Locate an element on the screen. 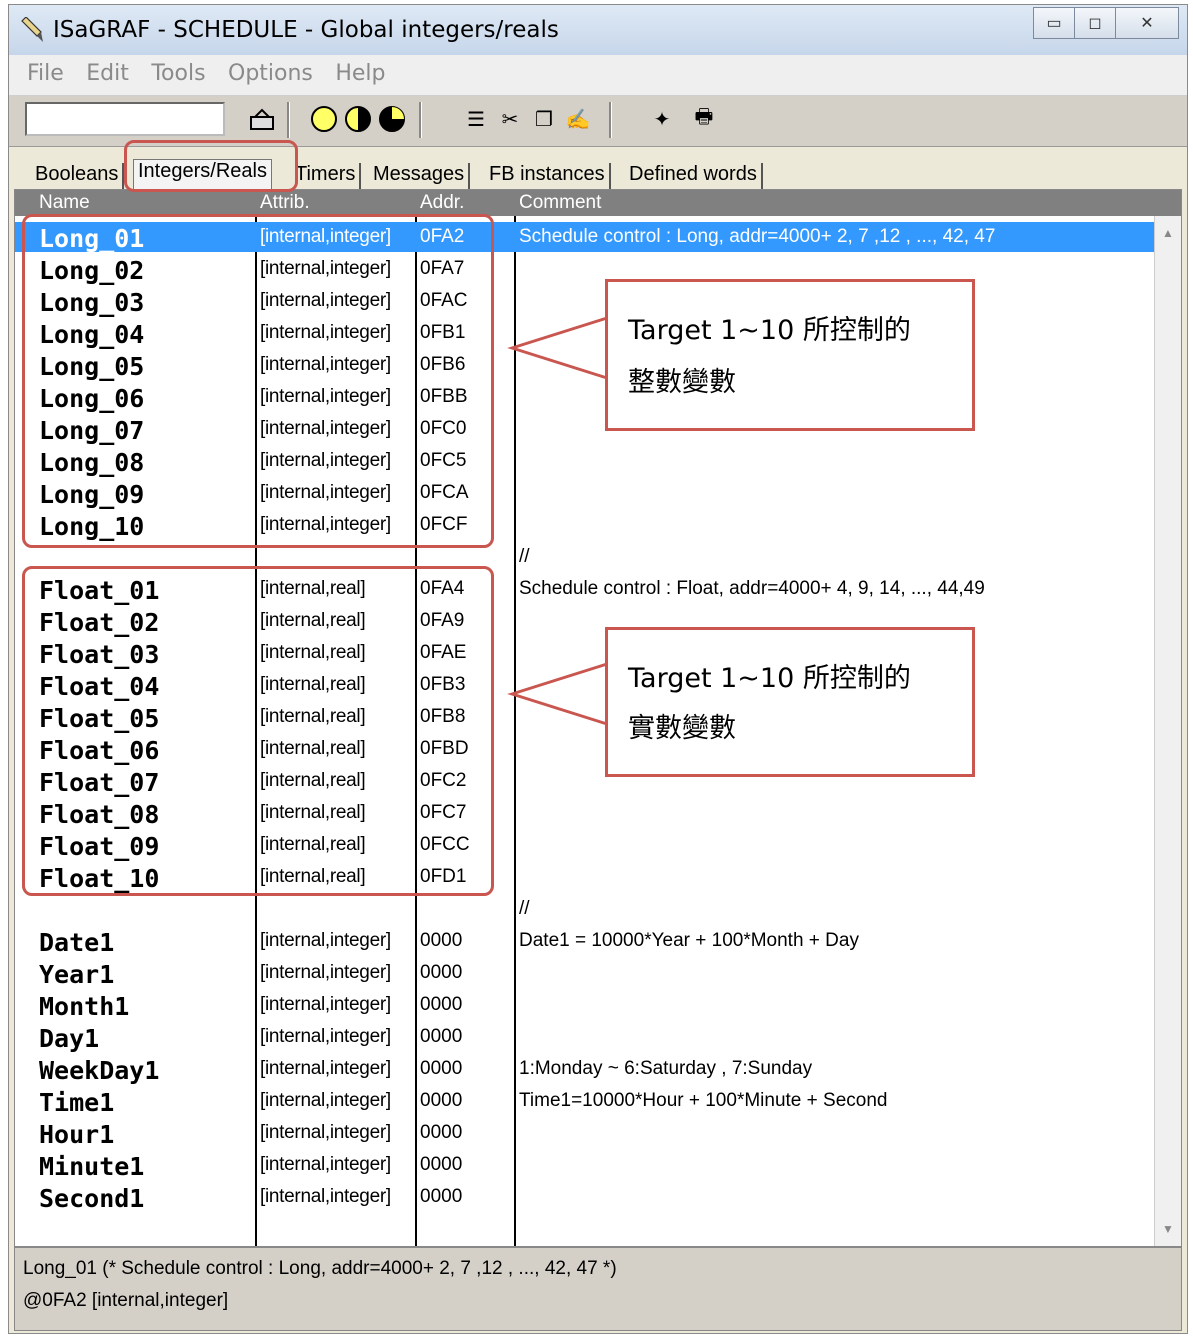 The width and height of the screenshot is (1193, 1337). integers-callout-line1: Target 1~10 所控制的 is located at coordinates (769, 330).